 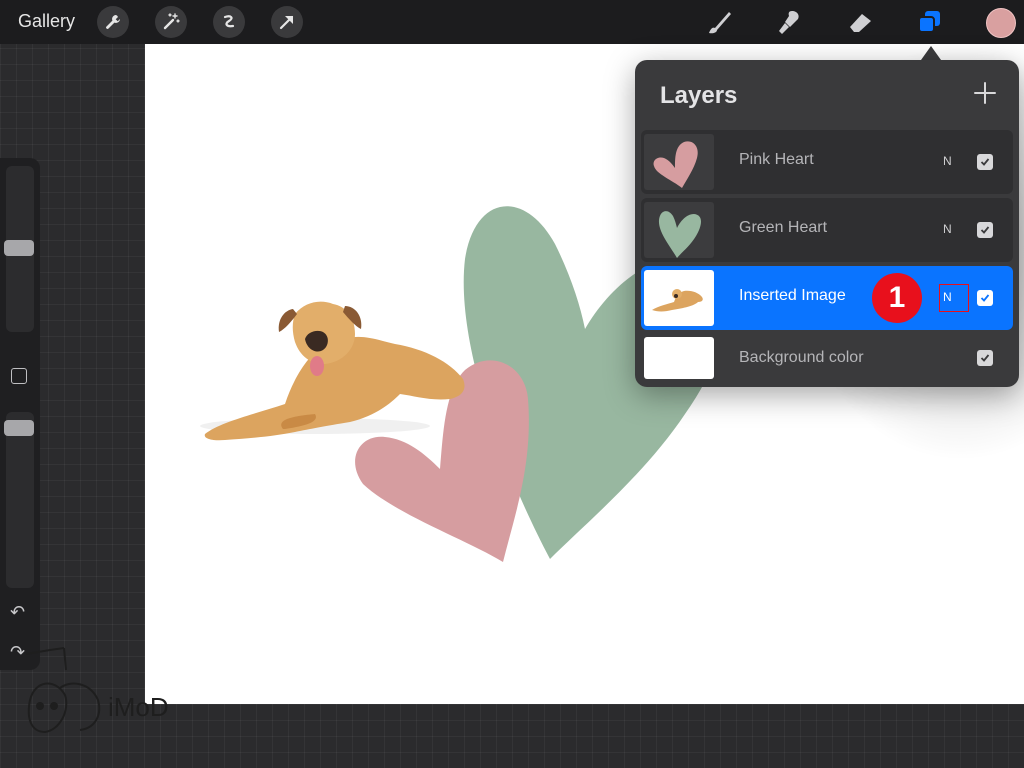 I want to click on opacity-slider, so click(x=19, y=500).